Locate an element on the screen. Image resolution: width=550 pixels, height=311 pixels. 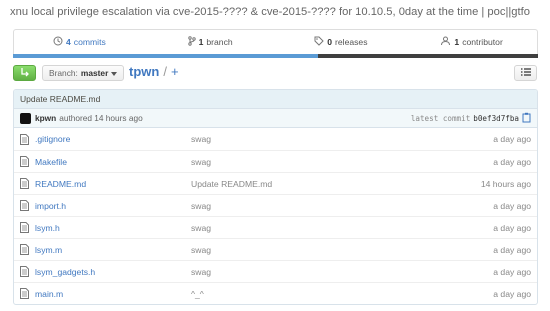
avatar is located at coordinates (25, 118).